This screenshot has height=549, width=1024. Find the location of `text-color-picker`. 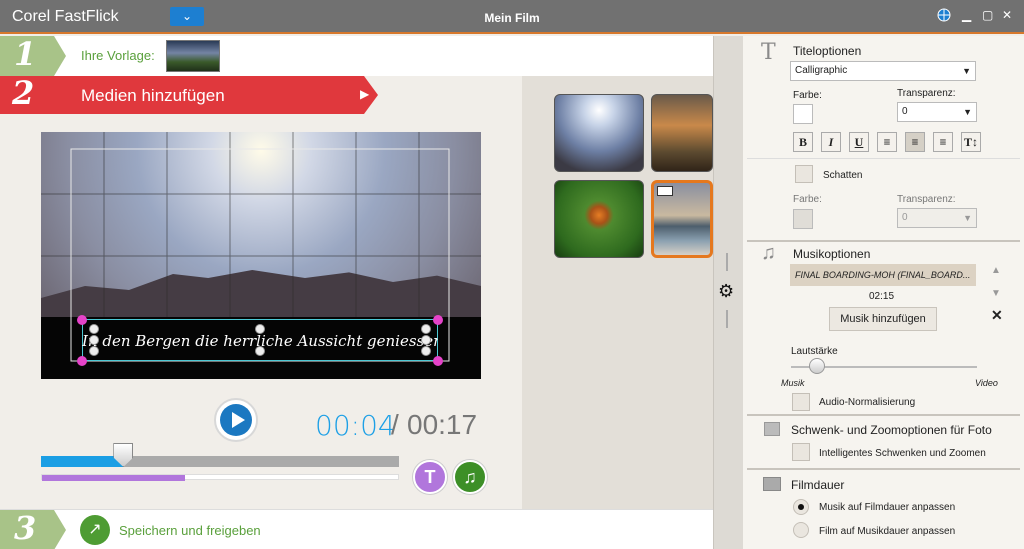

text-color-picker is located at coordinates (803, 114).